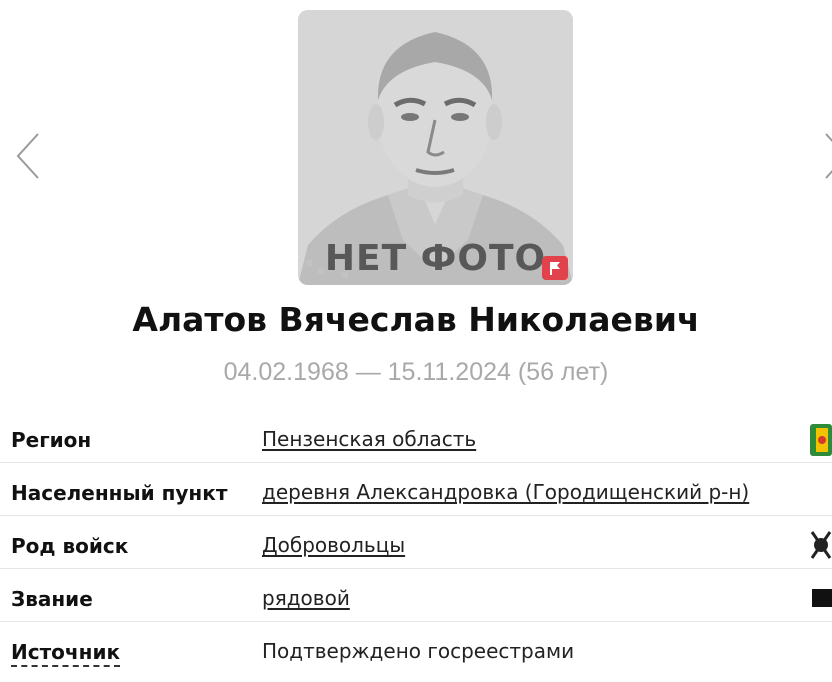 This screenshot has width=832, height=682. What do you see at coordinates (66, 653) in the screenshot?
I see `source-label: Источник` at bounding box center [66, 653].